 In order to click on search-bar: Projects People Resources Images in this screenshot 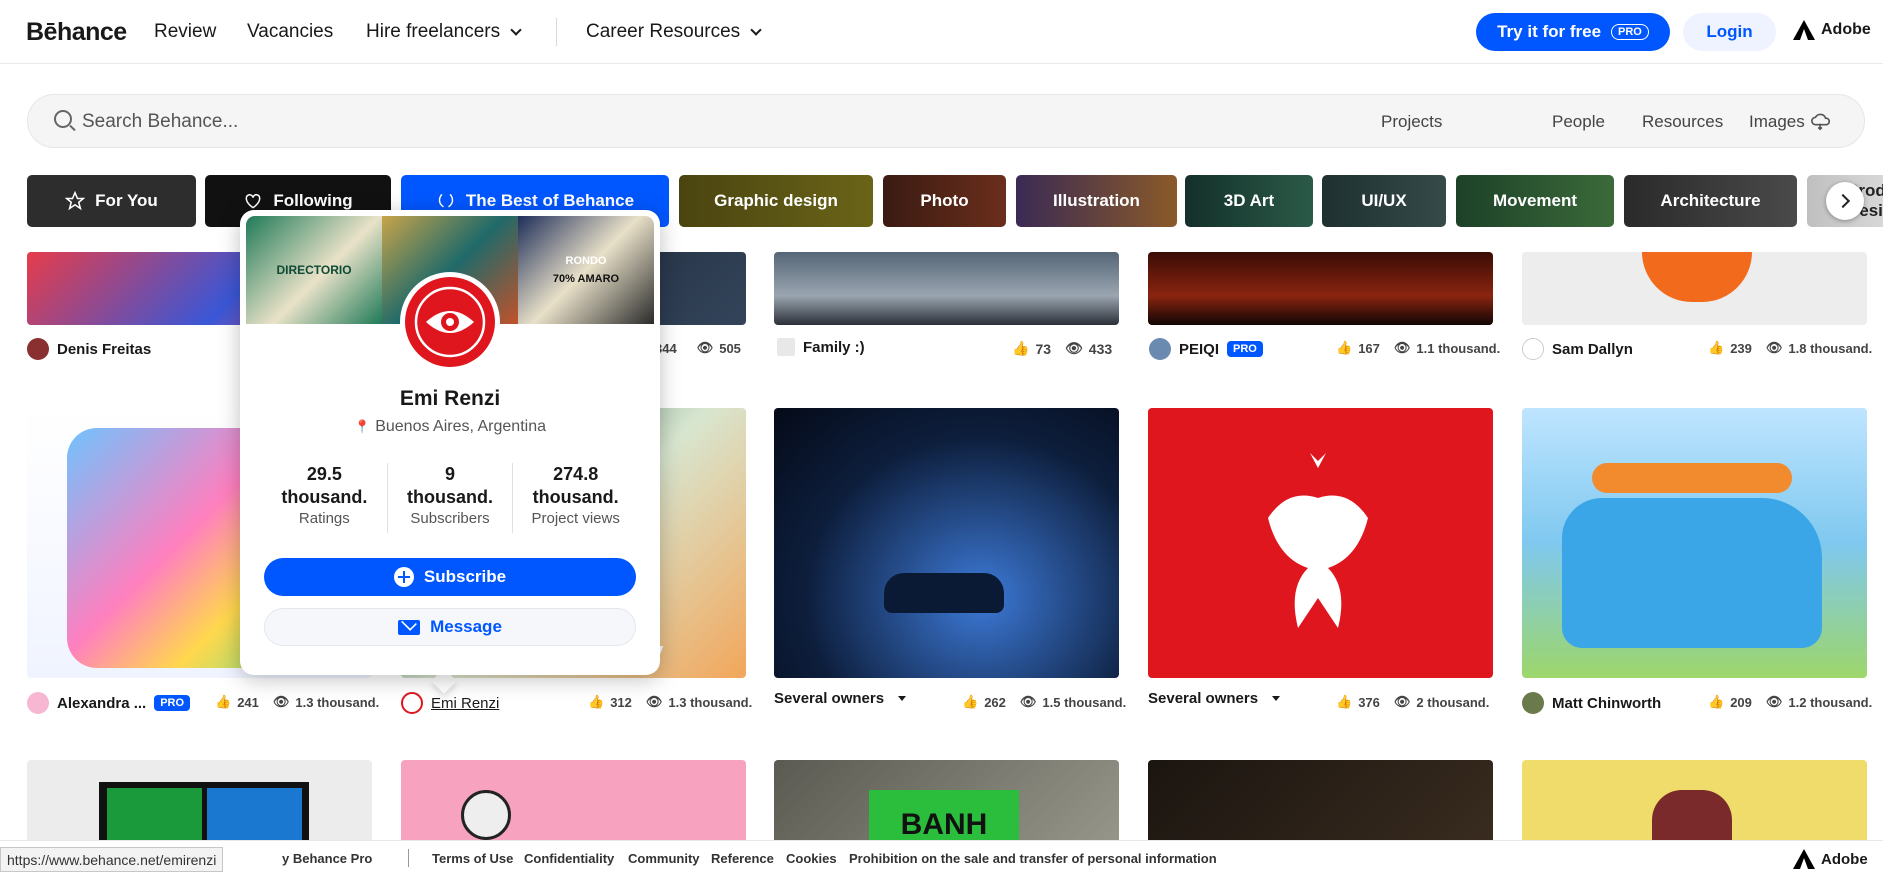, I will do `click(946, 121)`.